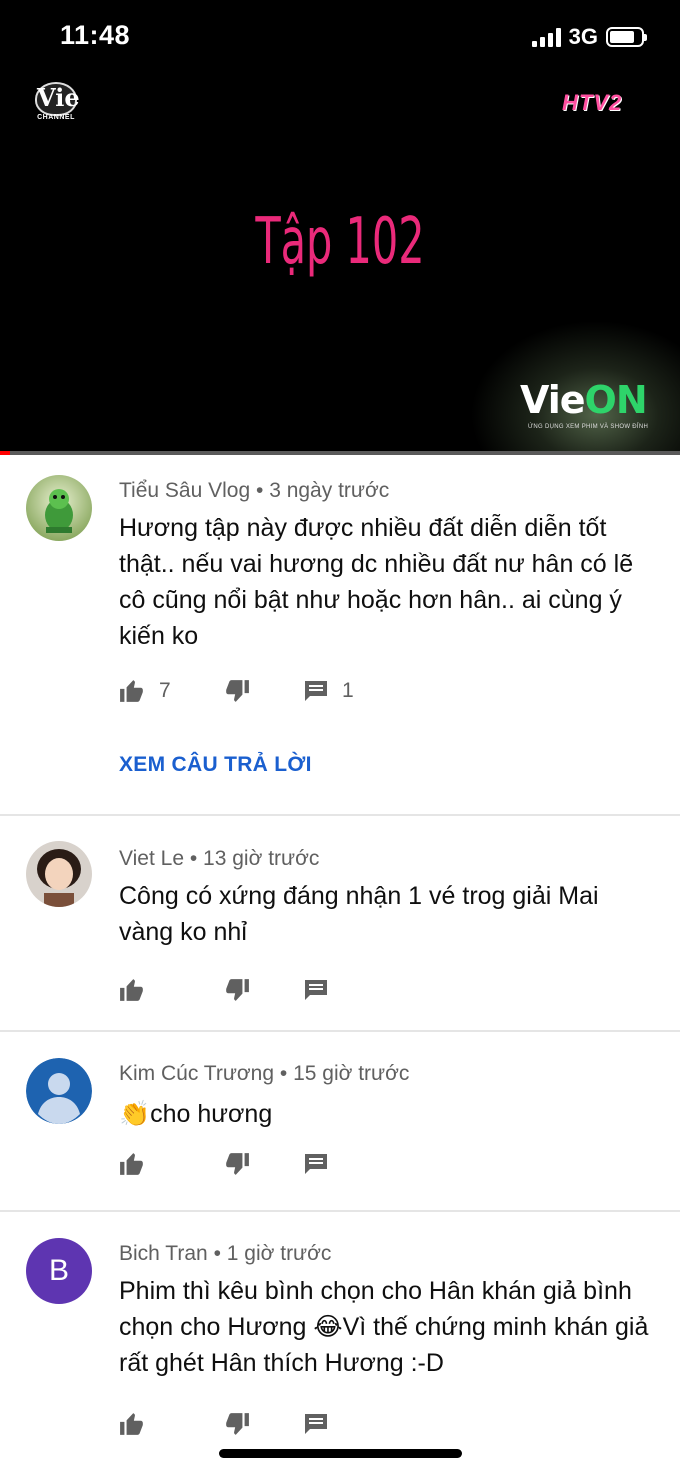 This screenshot has height=1472, width=680. Describe the element at coordinates (351, 1073) in the screenshot. I see `comment-time: 15 giờ trước` at that location.